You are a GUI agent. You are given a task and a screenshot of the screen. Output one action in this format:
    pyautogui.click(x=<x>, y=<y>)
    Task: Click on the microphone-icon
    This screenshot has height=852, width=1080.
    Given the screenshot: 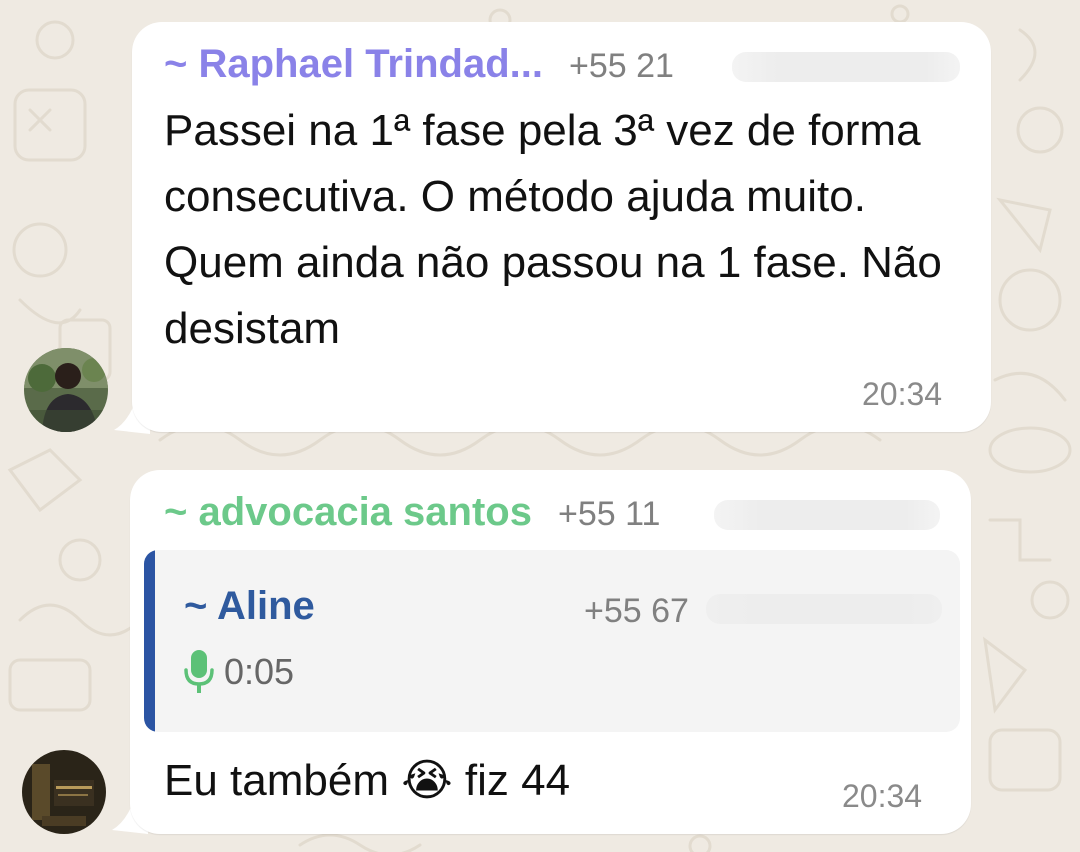 What is the action you would take?
    pyautogui.click(x=199, y=671)
    